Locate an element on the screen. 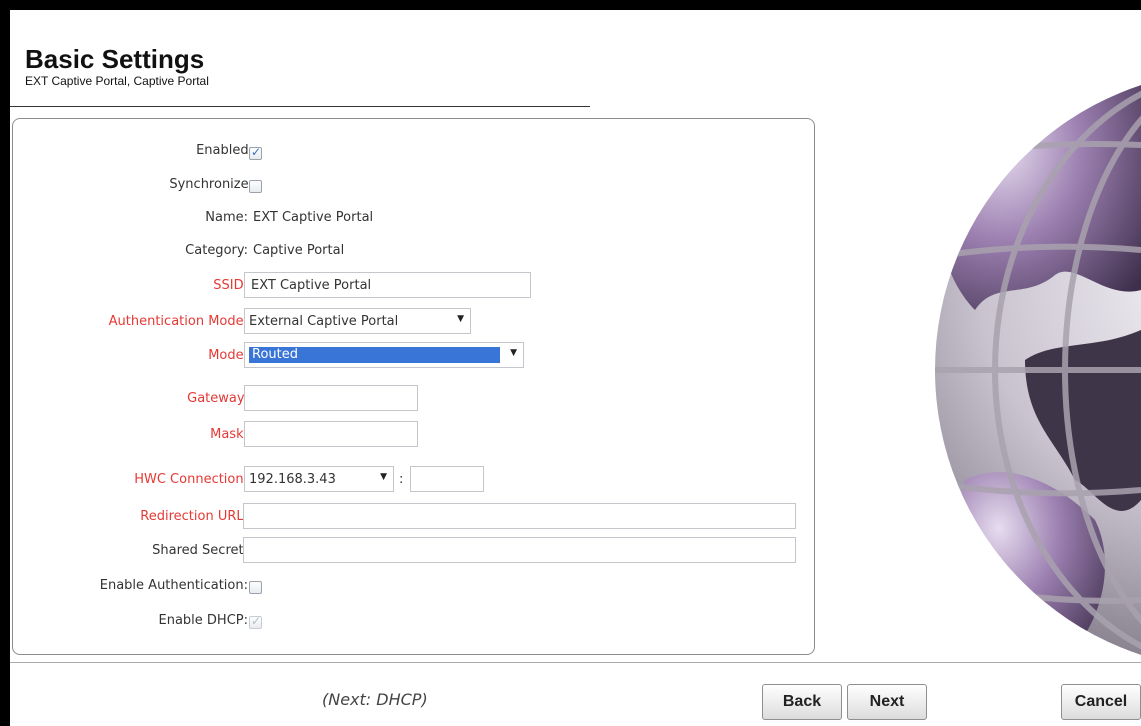 The height and width of the screenshot is (726, 1141). gateway-input is located at coordinates (331, 398).